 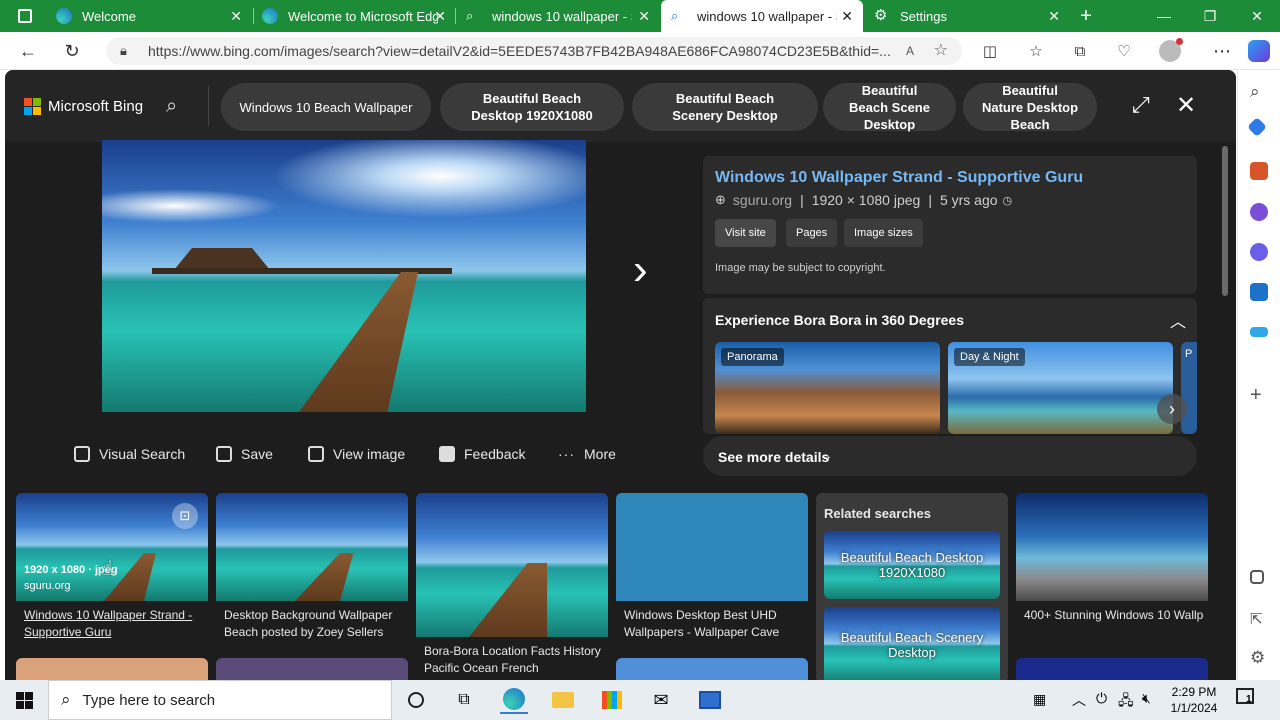 I want to click on settings-more-button: ⋯, so click(x=1222, y=51).